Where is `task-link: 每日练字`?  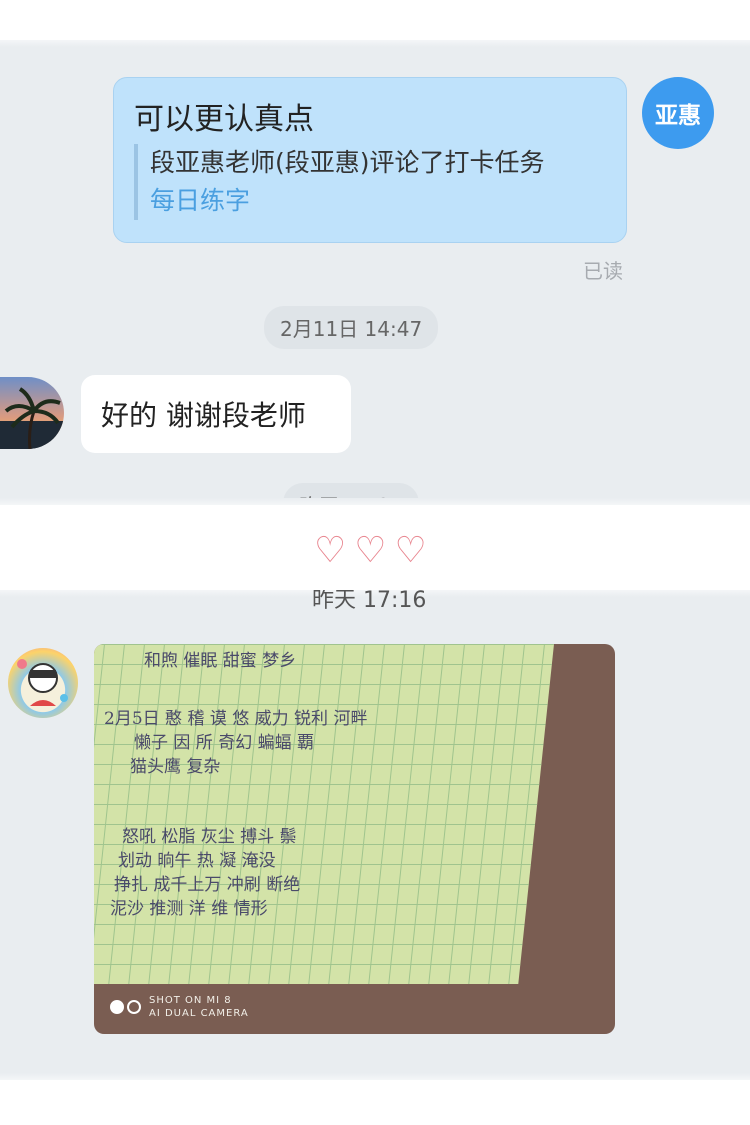 task-link: 每日练字 is located at coordinates (347, 201).